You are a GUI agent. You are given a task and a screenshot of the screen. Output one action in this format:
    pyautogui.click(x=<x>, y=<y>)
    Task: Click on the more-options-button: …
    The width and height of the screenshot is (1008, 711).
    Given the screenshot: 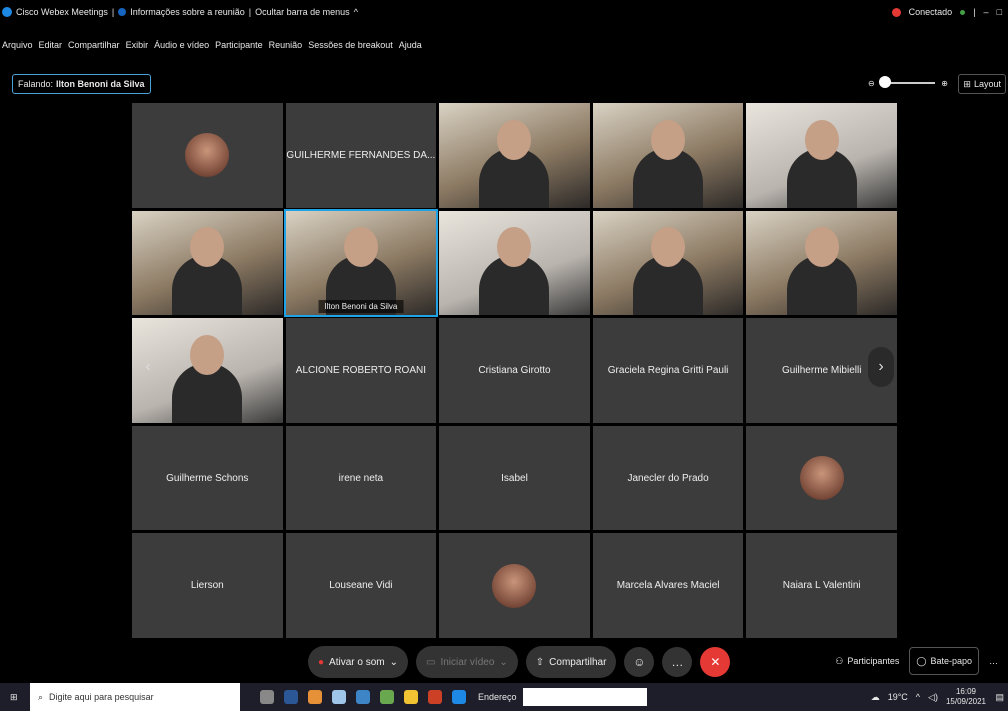 What is the action you would take?
    pyautogui.click(x=677, y=662)
    